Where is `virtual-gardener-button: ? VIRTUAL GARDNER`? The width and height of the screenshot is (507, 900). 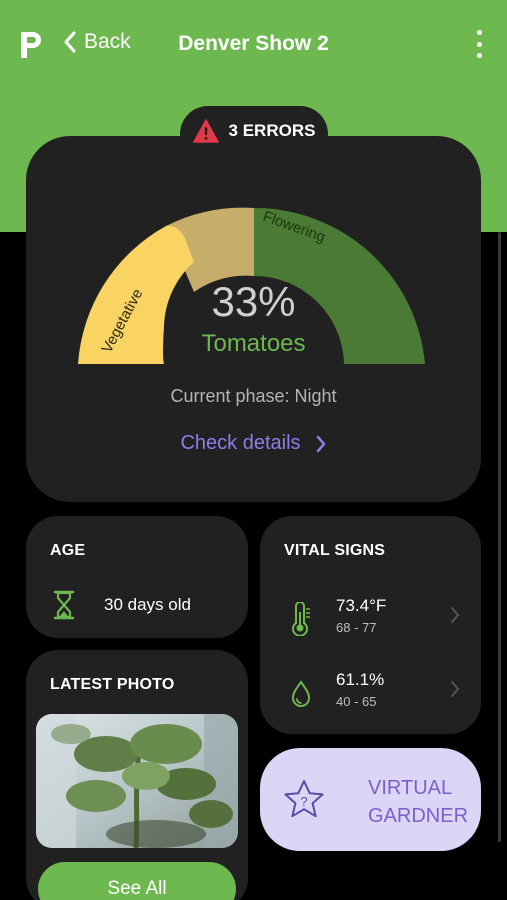
virtual-gardener-button: ? VIRTUAL GARDNER is located at coordinates (370, 799).